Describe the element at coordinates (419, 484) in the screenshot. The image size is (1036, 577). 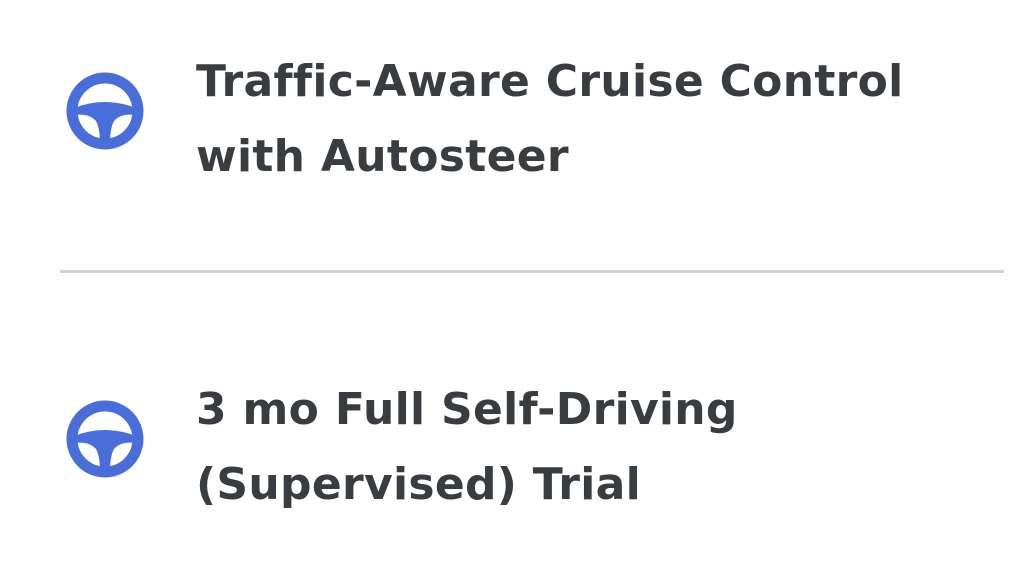
I see `feature-title-line2: (Supervised) Trial` at that location.